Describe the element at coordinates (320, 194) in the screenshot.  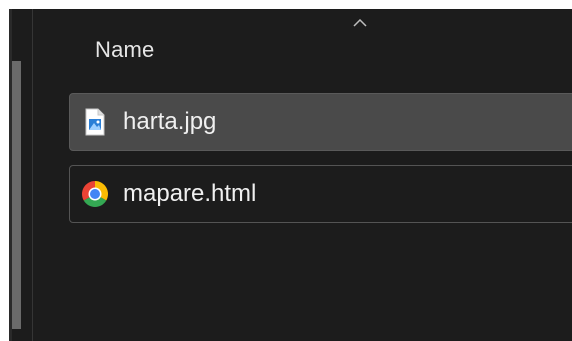
I see `file-row-mapare-html: mapare.html` at that location.